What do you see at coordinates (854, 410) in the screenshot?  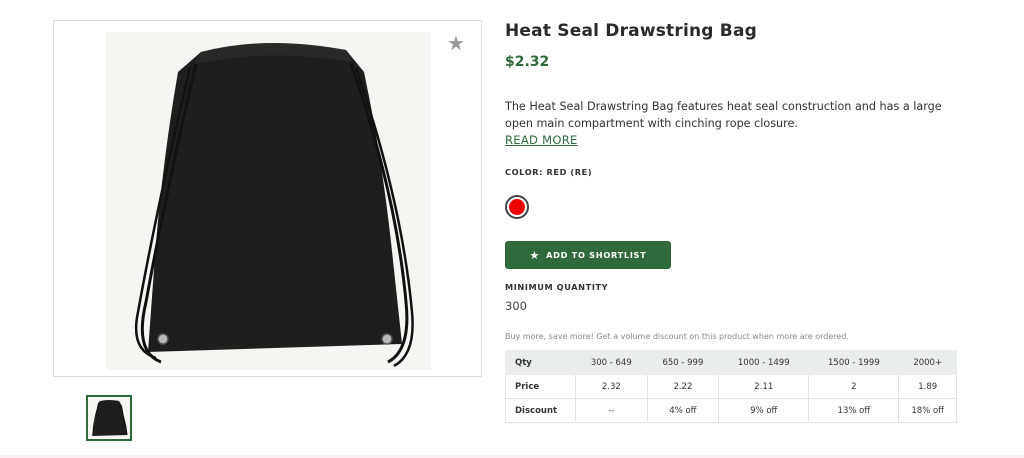 I see `discount-cell: 13% off` at bounding box center [854, 410].